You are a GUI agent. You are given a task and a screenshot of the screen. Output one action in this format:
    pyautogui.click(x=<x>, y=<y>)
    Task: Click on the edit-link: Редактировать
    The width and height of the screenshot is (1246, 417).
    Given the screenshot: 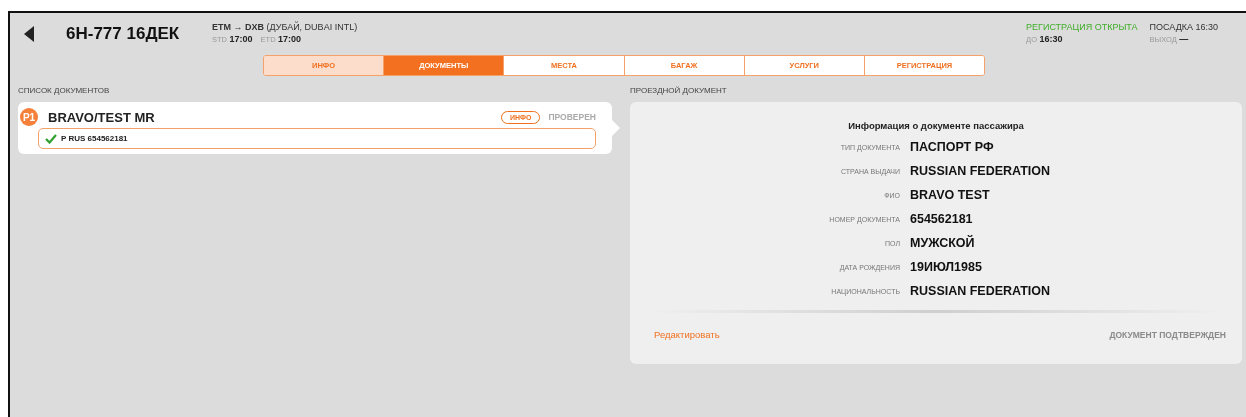 What is the action you would take?
    pyautogui.click(x=687, y=334)
    